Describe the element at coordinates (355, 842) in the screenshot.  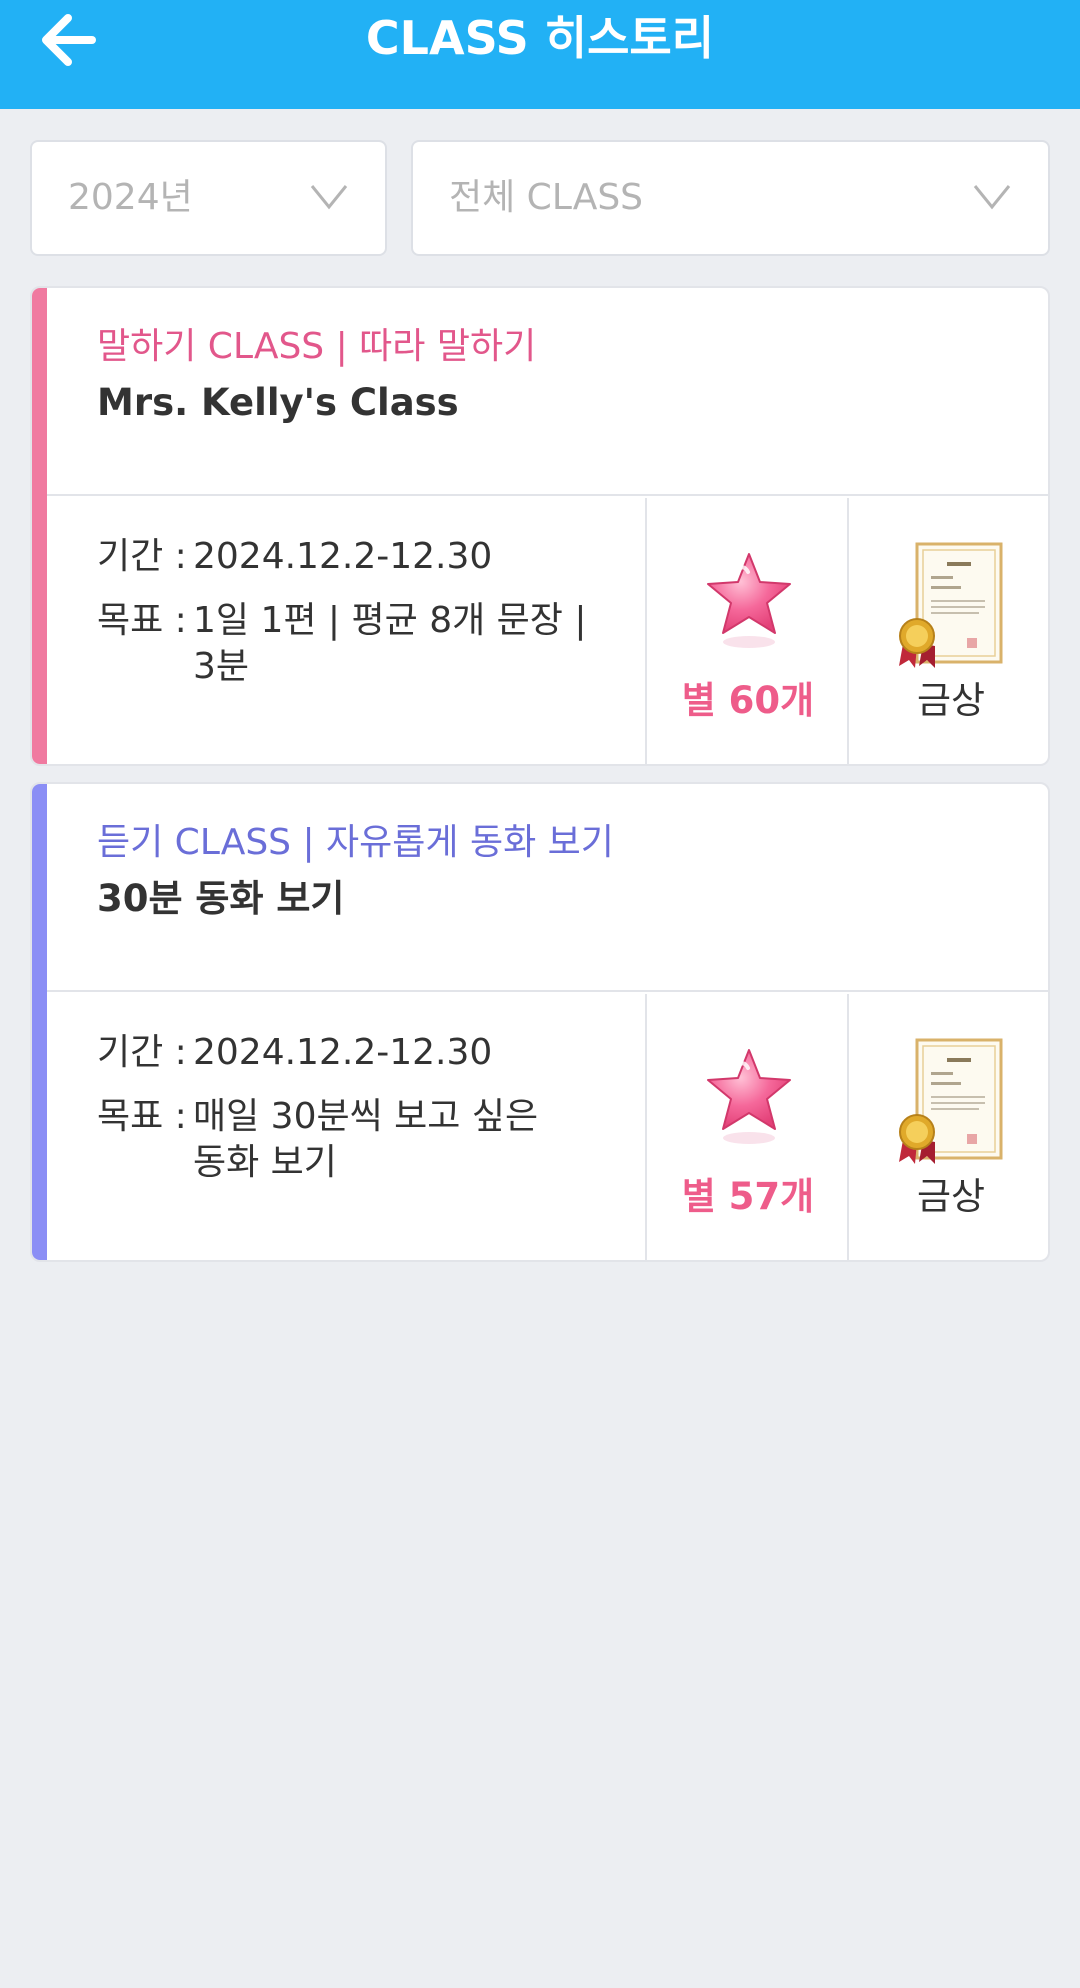
I see `class-category: 듣기 CLASS | 자유롭게 동화 보기` at that location.